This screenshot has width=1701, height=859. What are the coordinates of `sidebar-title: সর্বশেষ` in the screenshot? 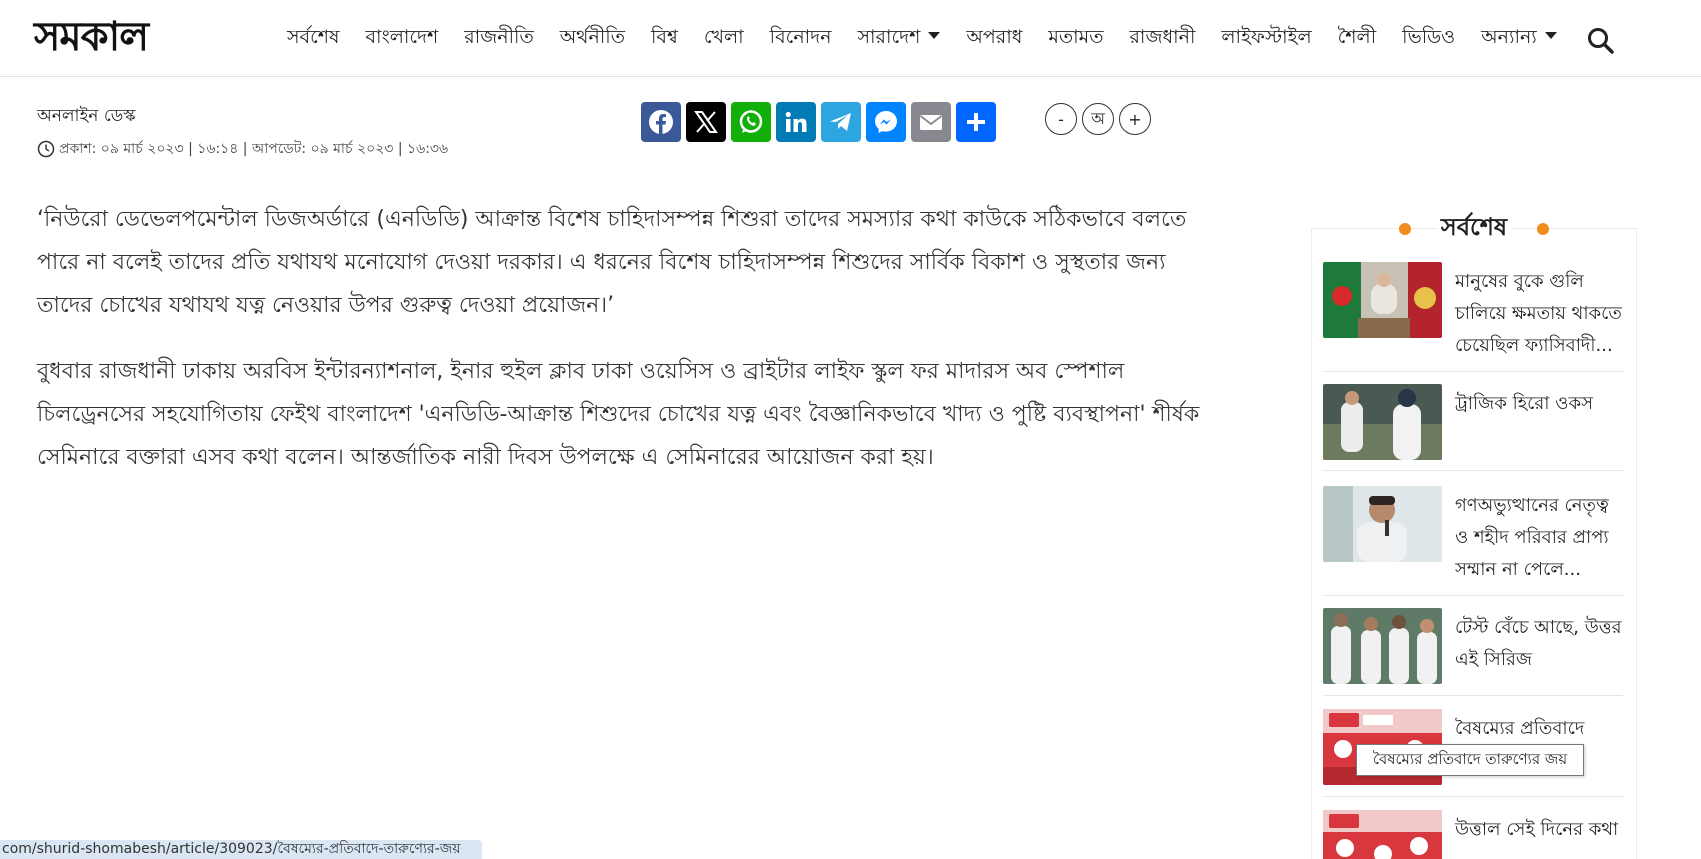 It's located at (1474, 229).